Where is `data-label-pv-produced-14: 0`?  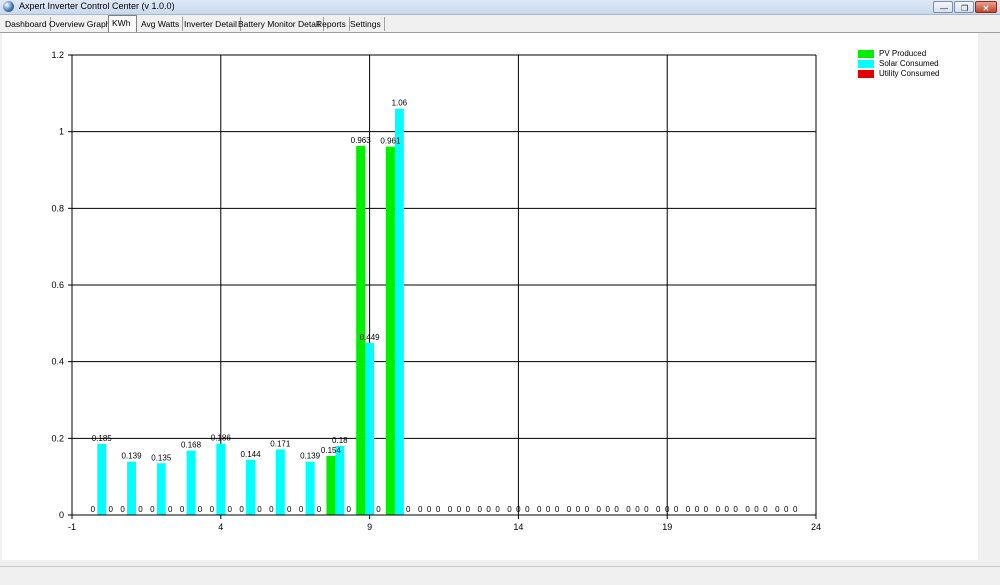 data-label-pv-produced-14: 0 is located at coordinates (509, 509).